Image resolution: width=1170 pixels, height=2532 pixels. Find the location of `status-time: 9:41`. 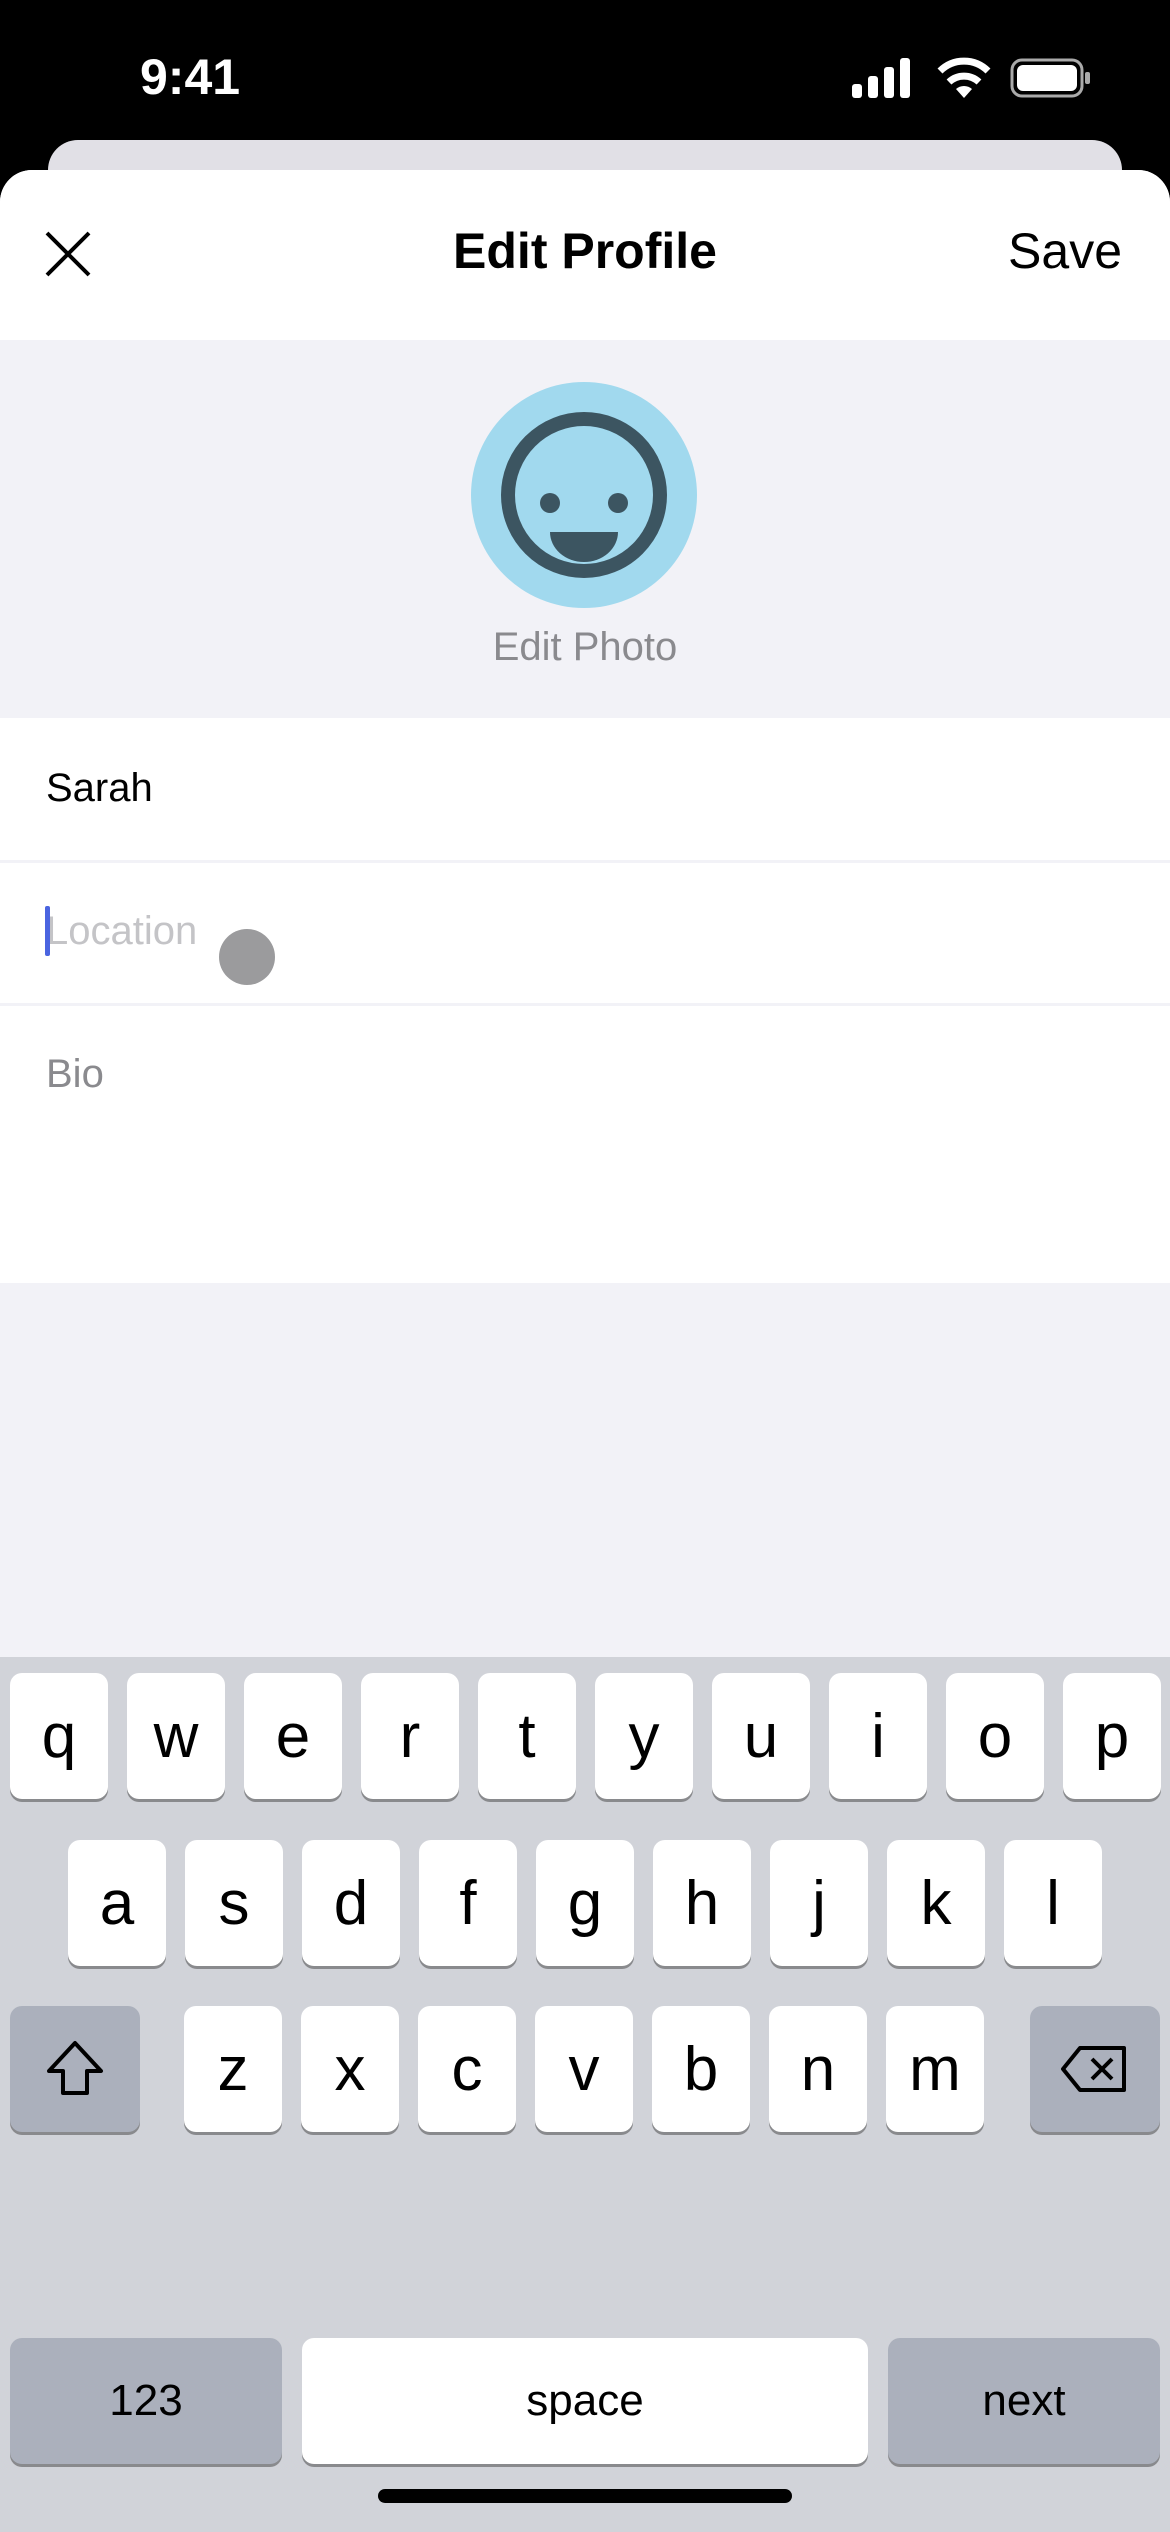

status-time: 9:41 is located at coordinates (190, 77).